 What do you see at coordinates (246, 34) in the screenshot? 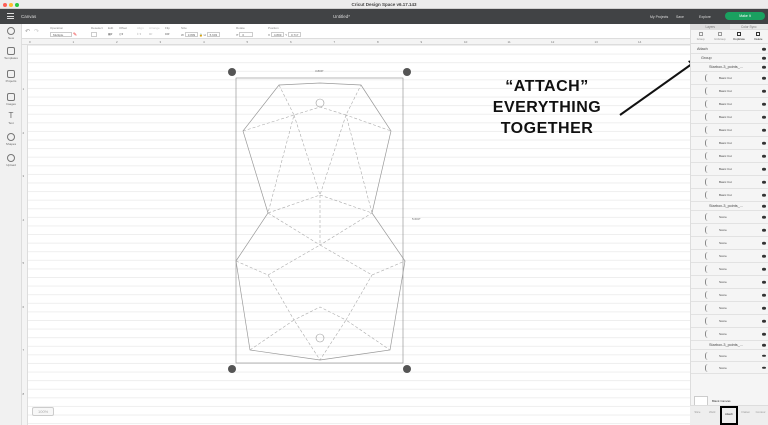
I see `rotate-input: 0` at bounding box center [246, 34].